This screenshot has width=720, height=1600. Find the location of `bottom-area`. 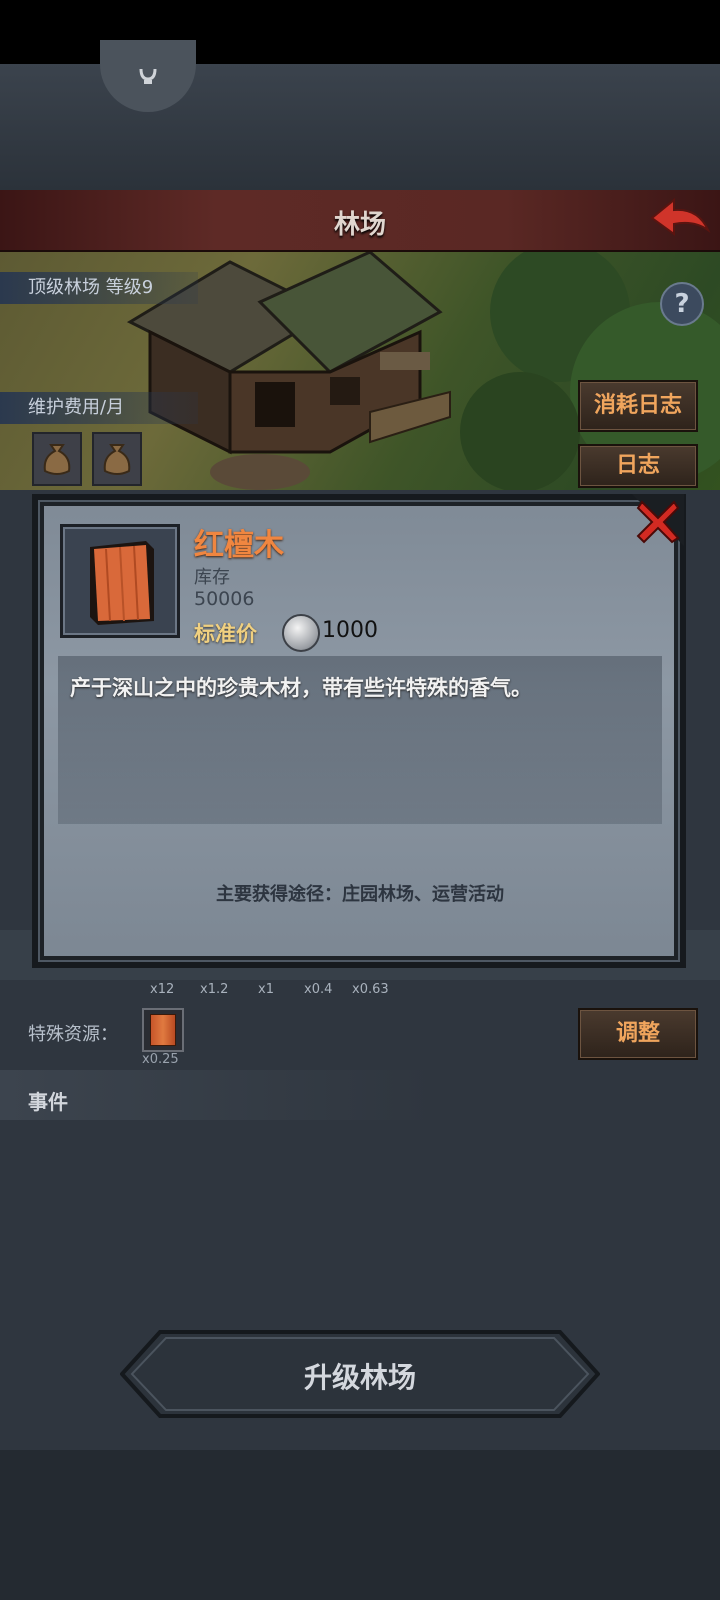

bottom-area is located at coordinates (360, 1525).